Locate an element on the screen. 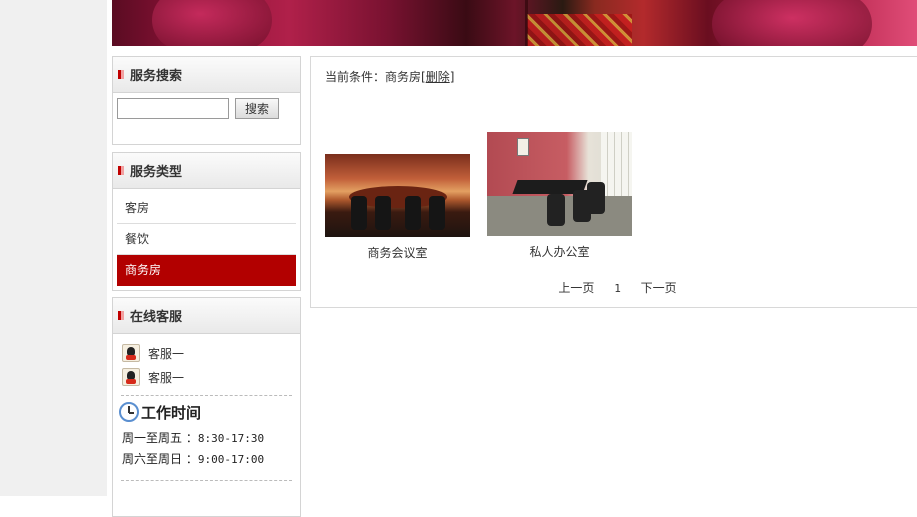  left-gutter is located at coordinates (53, 248).